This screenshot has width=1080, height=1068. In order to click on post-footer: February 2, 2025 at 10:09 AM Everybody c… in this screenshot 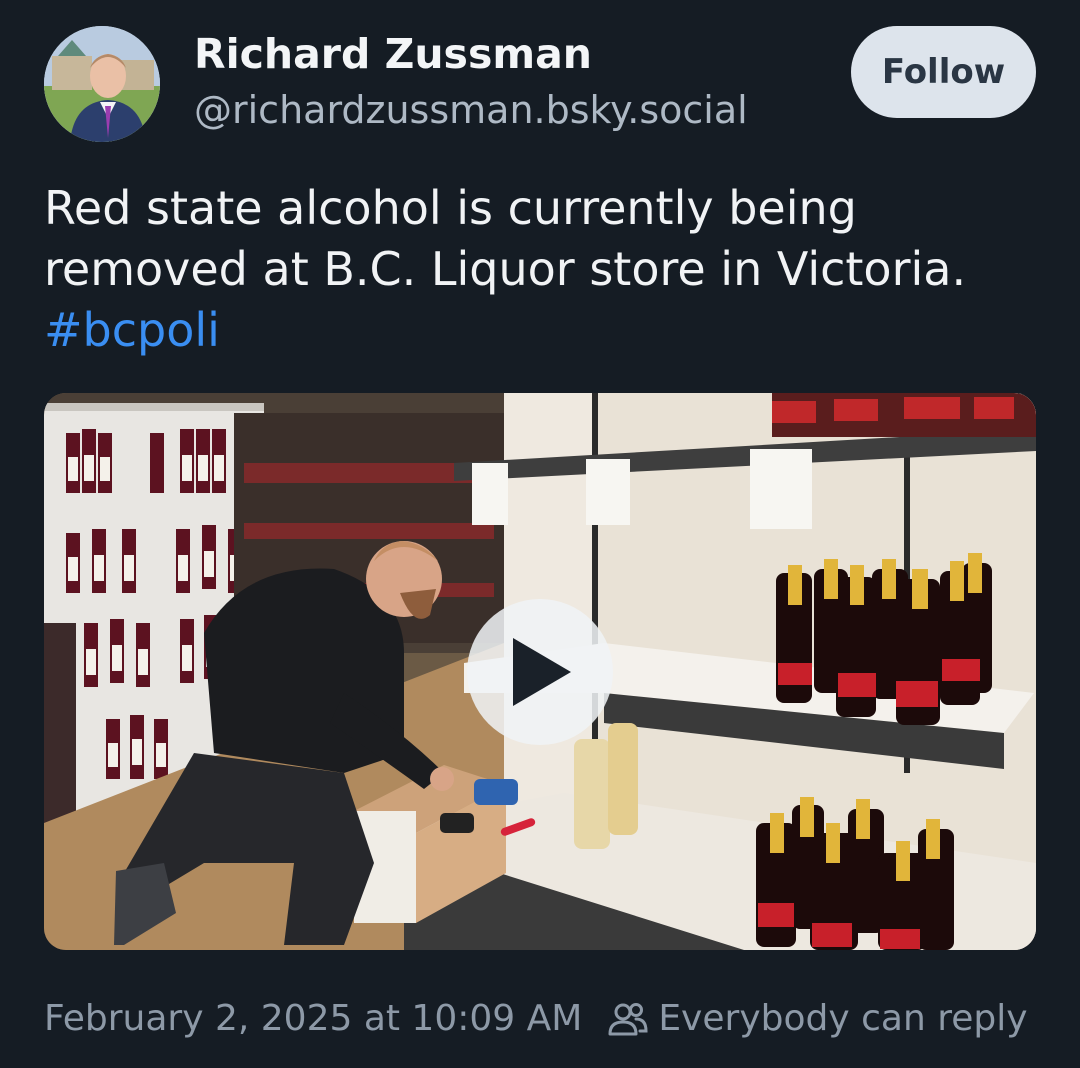, I will do `click(536, 1018)`.